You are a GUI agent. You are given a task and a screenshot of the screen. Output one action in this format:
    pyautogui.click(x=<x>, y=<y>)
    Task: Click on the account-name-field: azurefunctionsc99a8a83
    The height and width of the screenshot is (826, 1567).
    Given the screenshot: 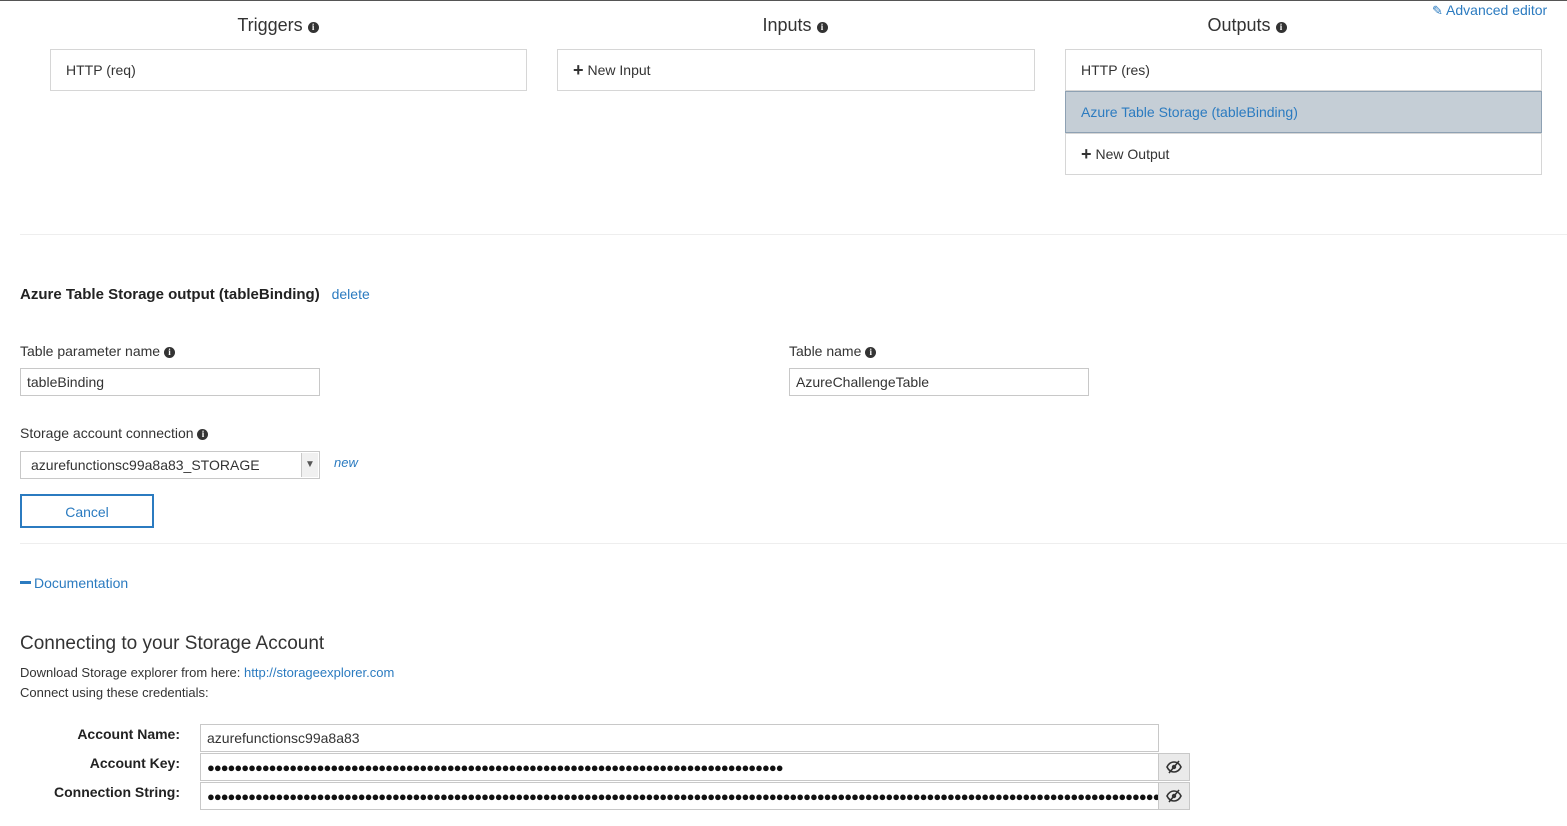 What is the action you would take?
    pyautogui.click(x=679, y=738)
    